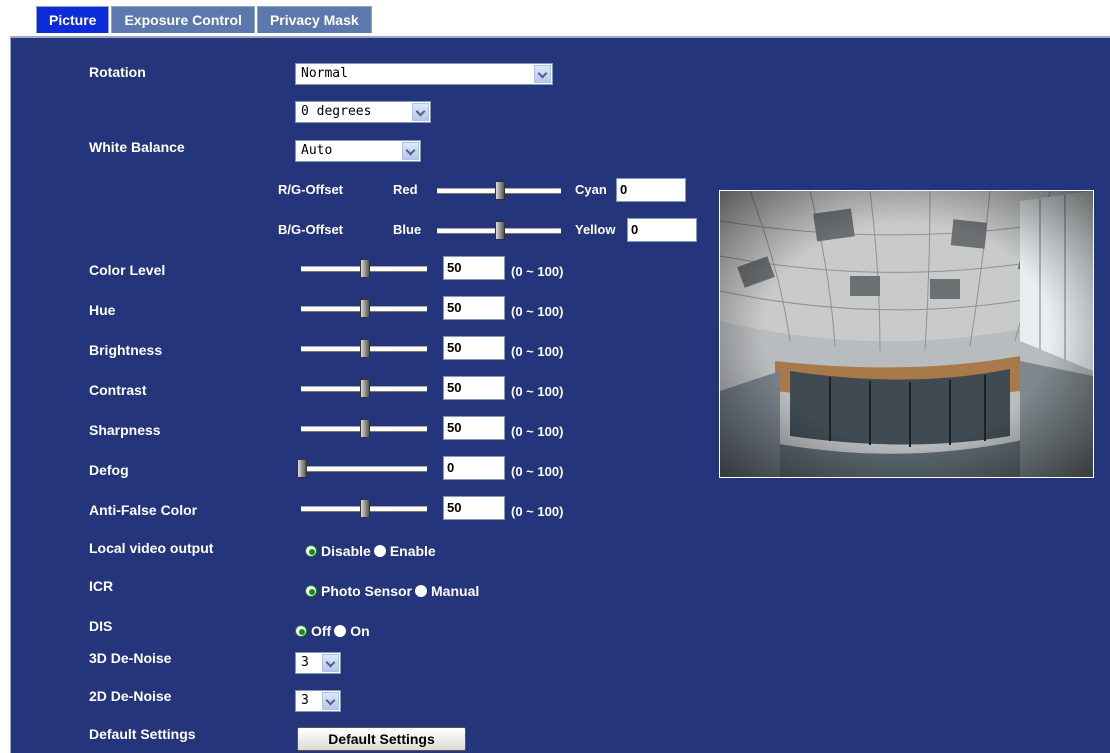 The width and height of the screenshot is (1110, 753). I want to click on hue-slider, so click(364, 309).